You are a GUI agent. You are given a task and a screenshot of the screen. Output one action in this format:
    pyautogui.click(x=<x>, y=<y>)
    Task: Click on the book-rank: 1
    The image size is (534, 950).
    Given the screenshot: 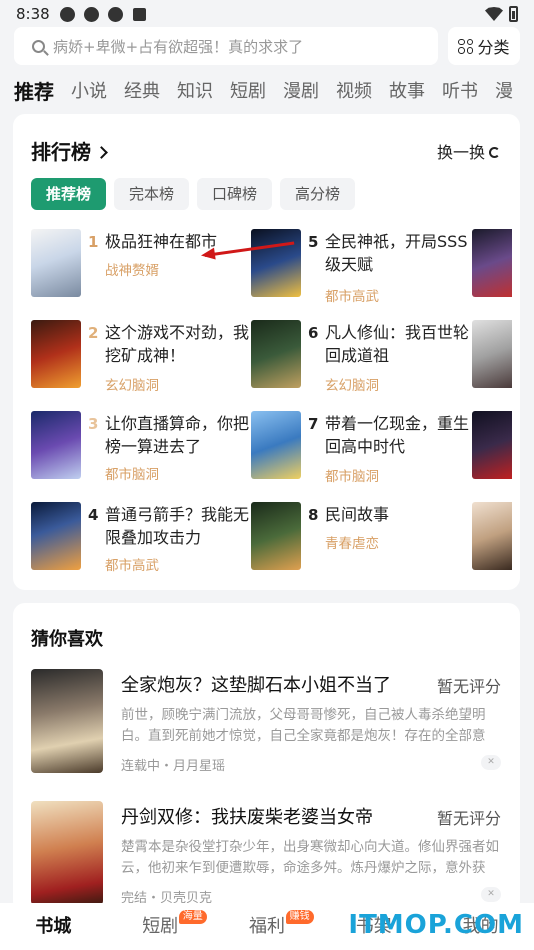 What is the action you would take?
    pyautogui.click(x=93, y=242)
    